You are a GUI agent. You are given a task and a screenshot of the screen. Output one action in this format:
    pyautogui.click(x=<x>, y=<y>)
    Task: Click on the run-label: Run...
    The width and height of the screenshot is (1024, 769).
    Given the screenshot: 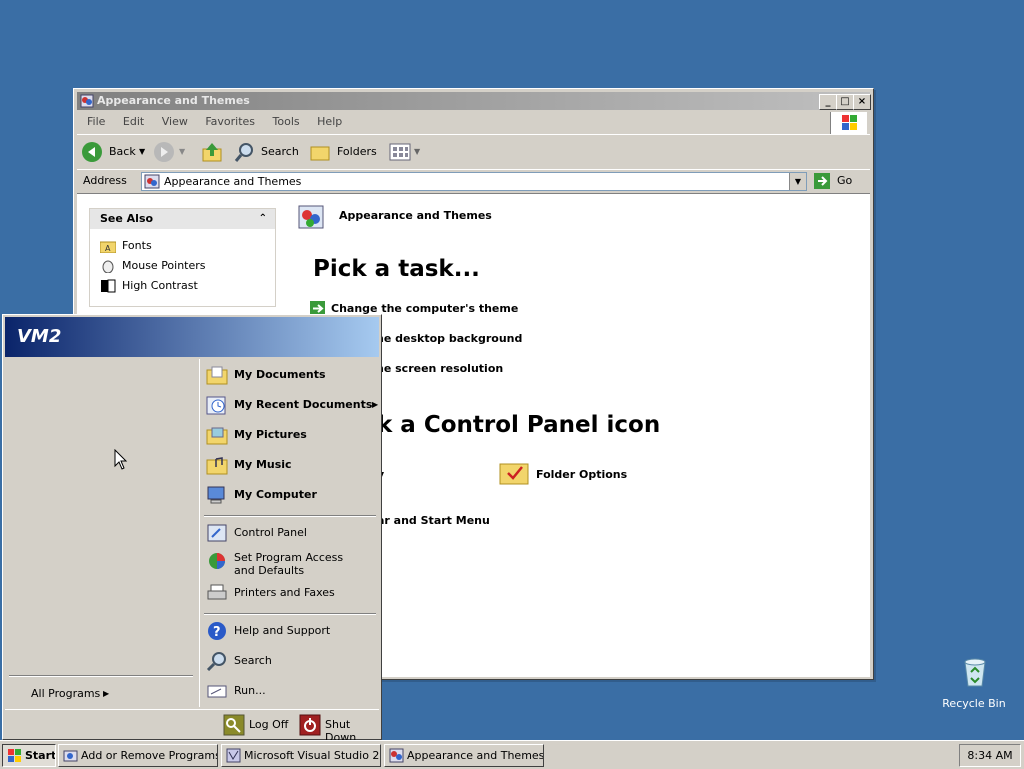 What is the action you would take?
    pyautogui.click(x=250, y=690)
    